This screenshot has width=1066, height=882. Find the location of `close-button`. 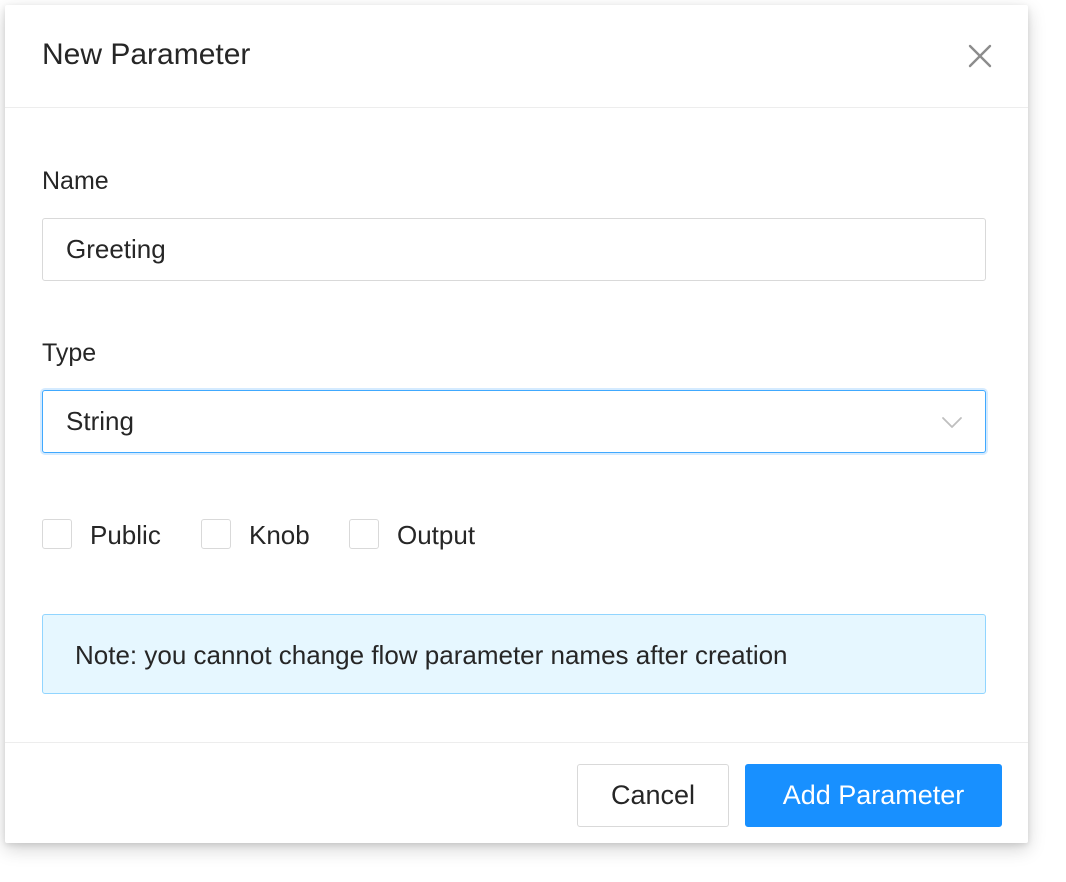

close-button is located at coordinates (980, 56).